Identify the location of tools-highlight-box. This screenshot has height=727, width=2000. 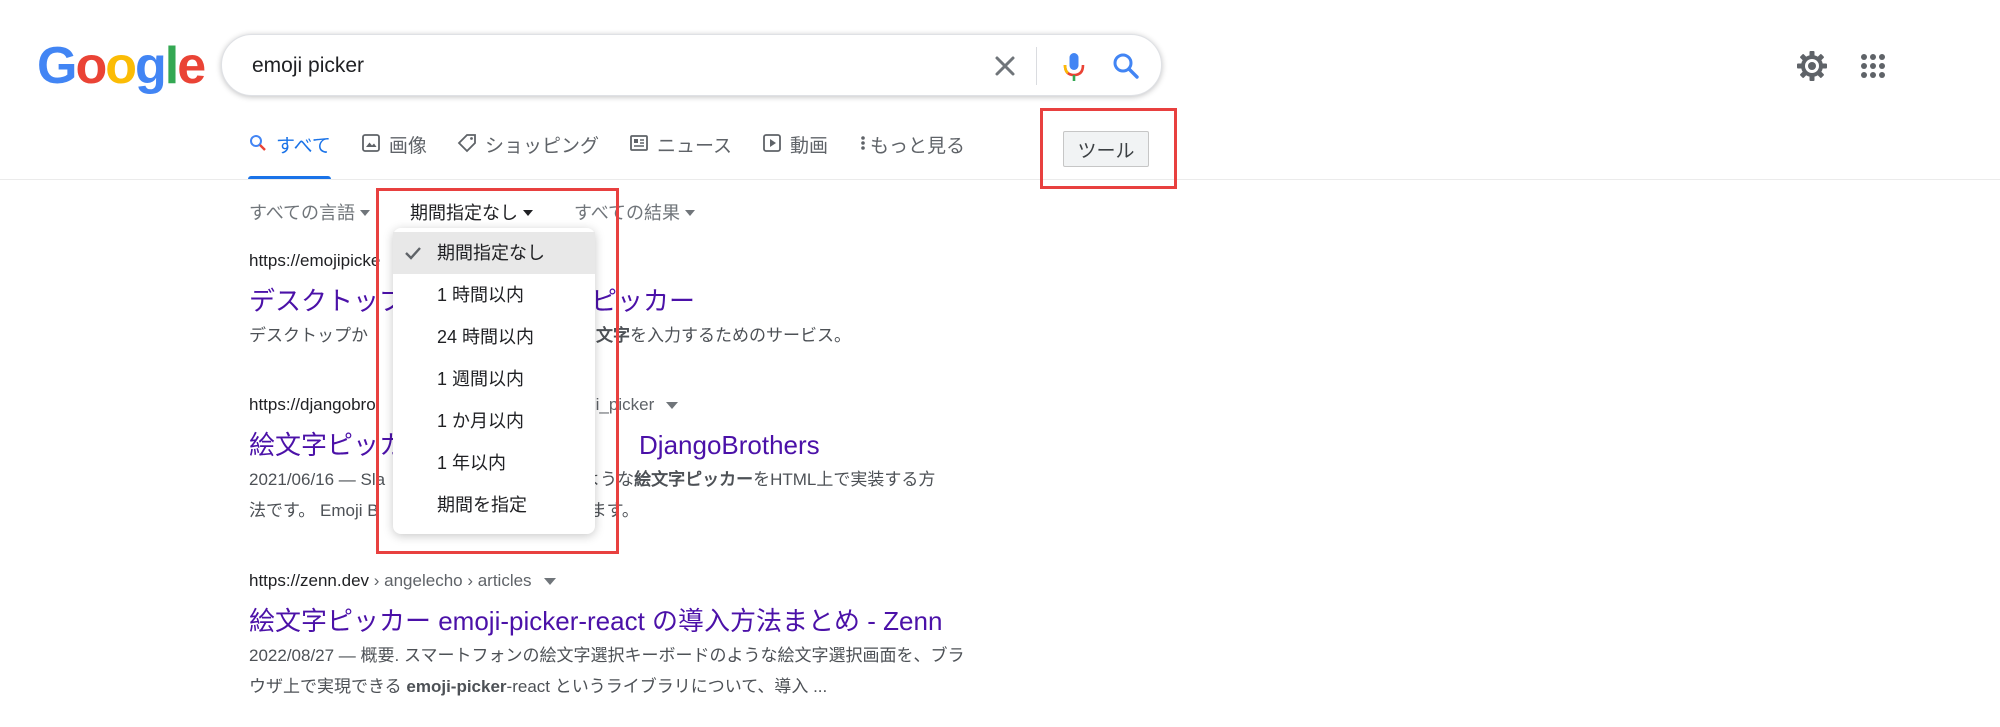
(1108, 148).